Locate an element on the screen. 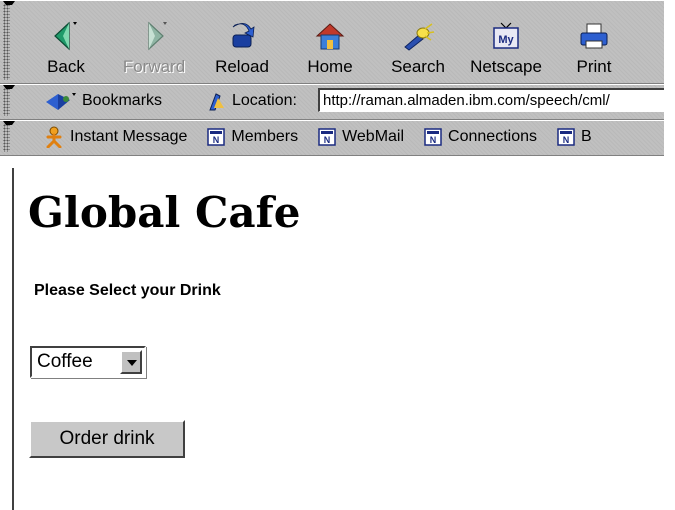  personal-toolbar-grip is located at coordinates (9, 136).